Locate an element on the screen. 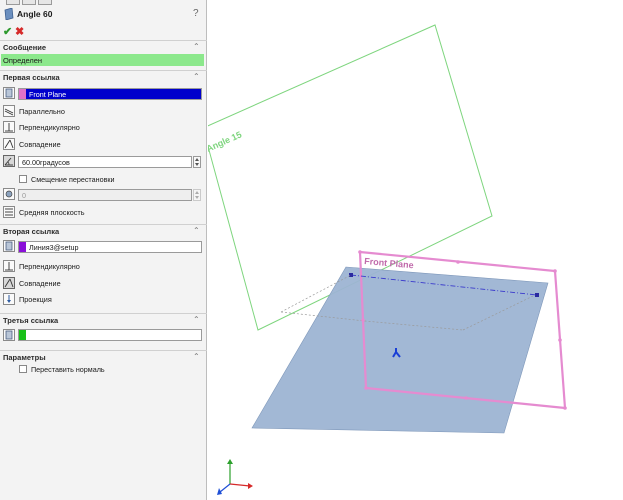 This screenshot has height=500, width=623. first-ref-mid-plane: Средняя плоскость is located at coordinates (103, 212).